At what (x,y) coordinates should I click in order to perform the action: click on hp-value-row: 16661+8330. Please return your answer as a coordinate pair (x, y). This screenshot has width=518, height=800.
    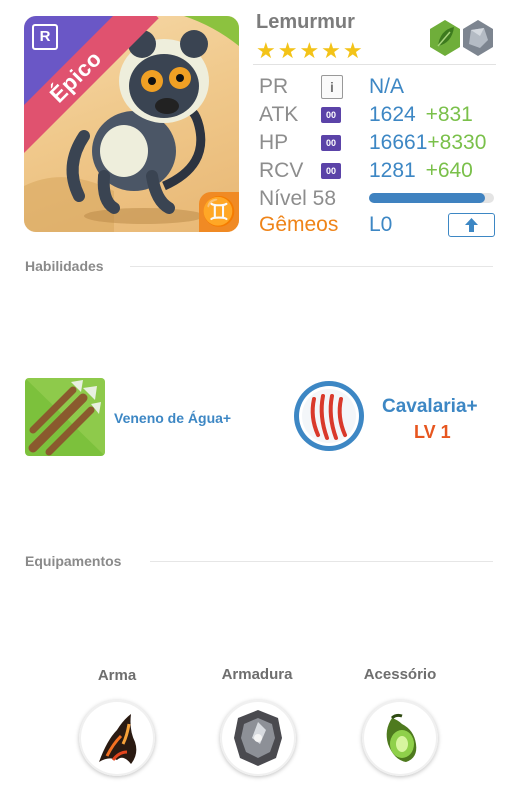
    Looking at the image, I should click on (427, 143).